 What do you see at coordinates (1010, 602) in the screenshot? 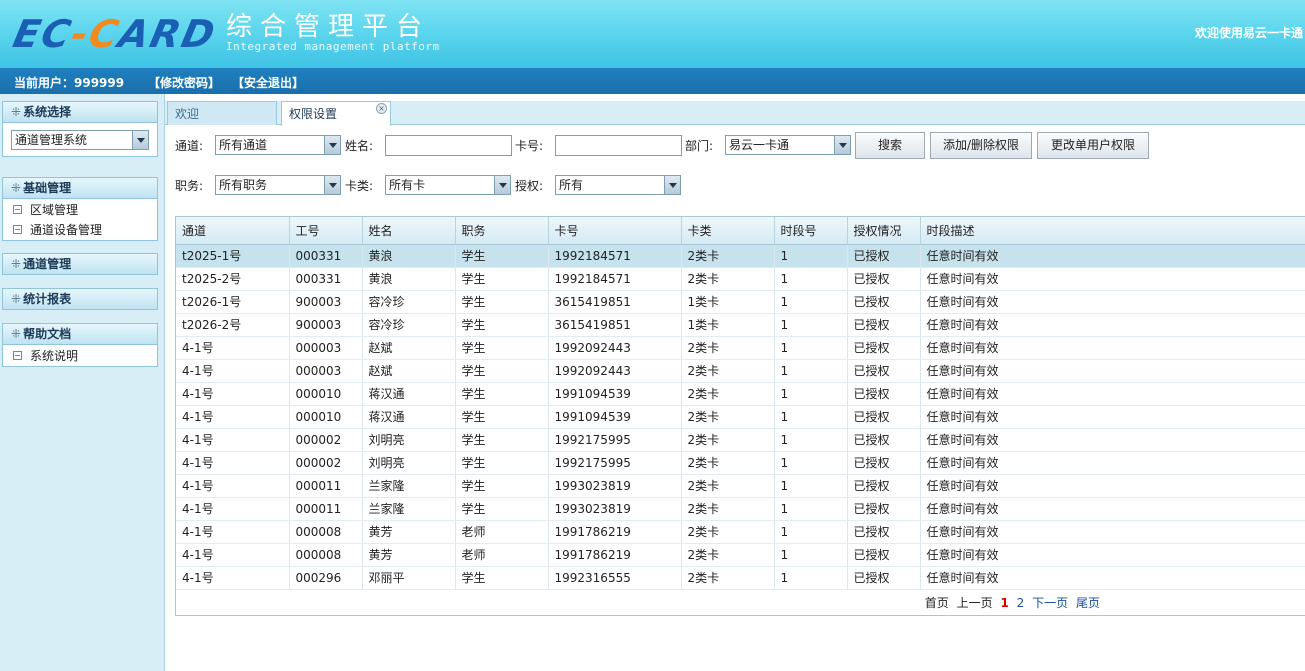
I see `pagination: 首页 上一页 1 2 下一页 尾页` at bounding box center [1010, 602].